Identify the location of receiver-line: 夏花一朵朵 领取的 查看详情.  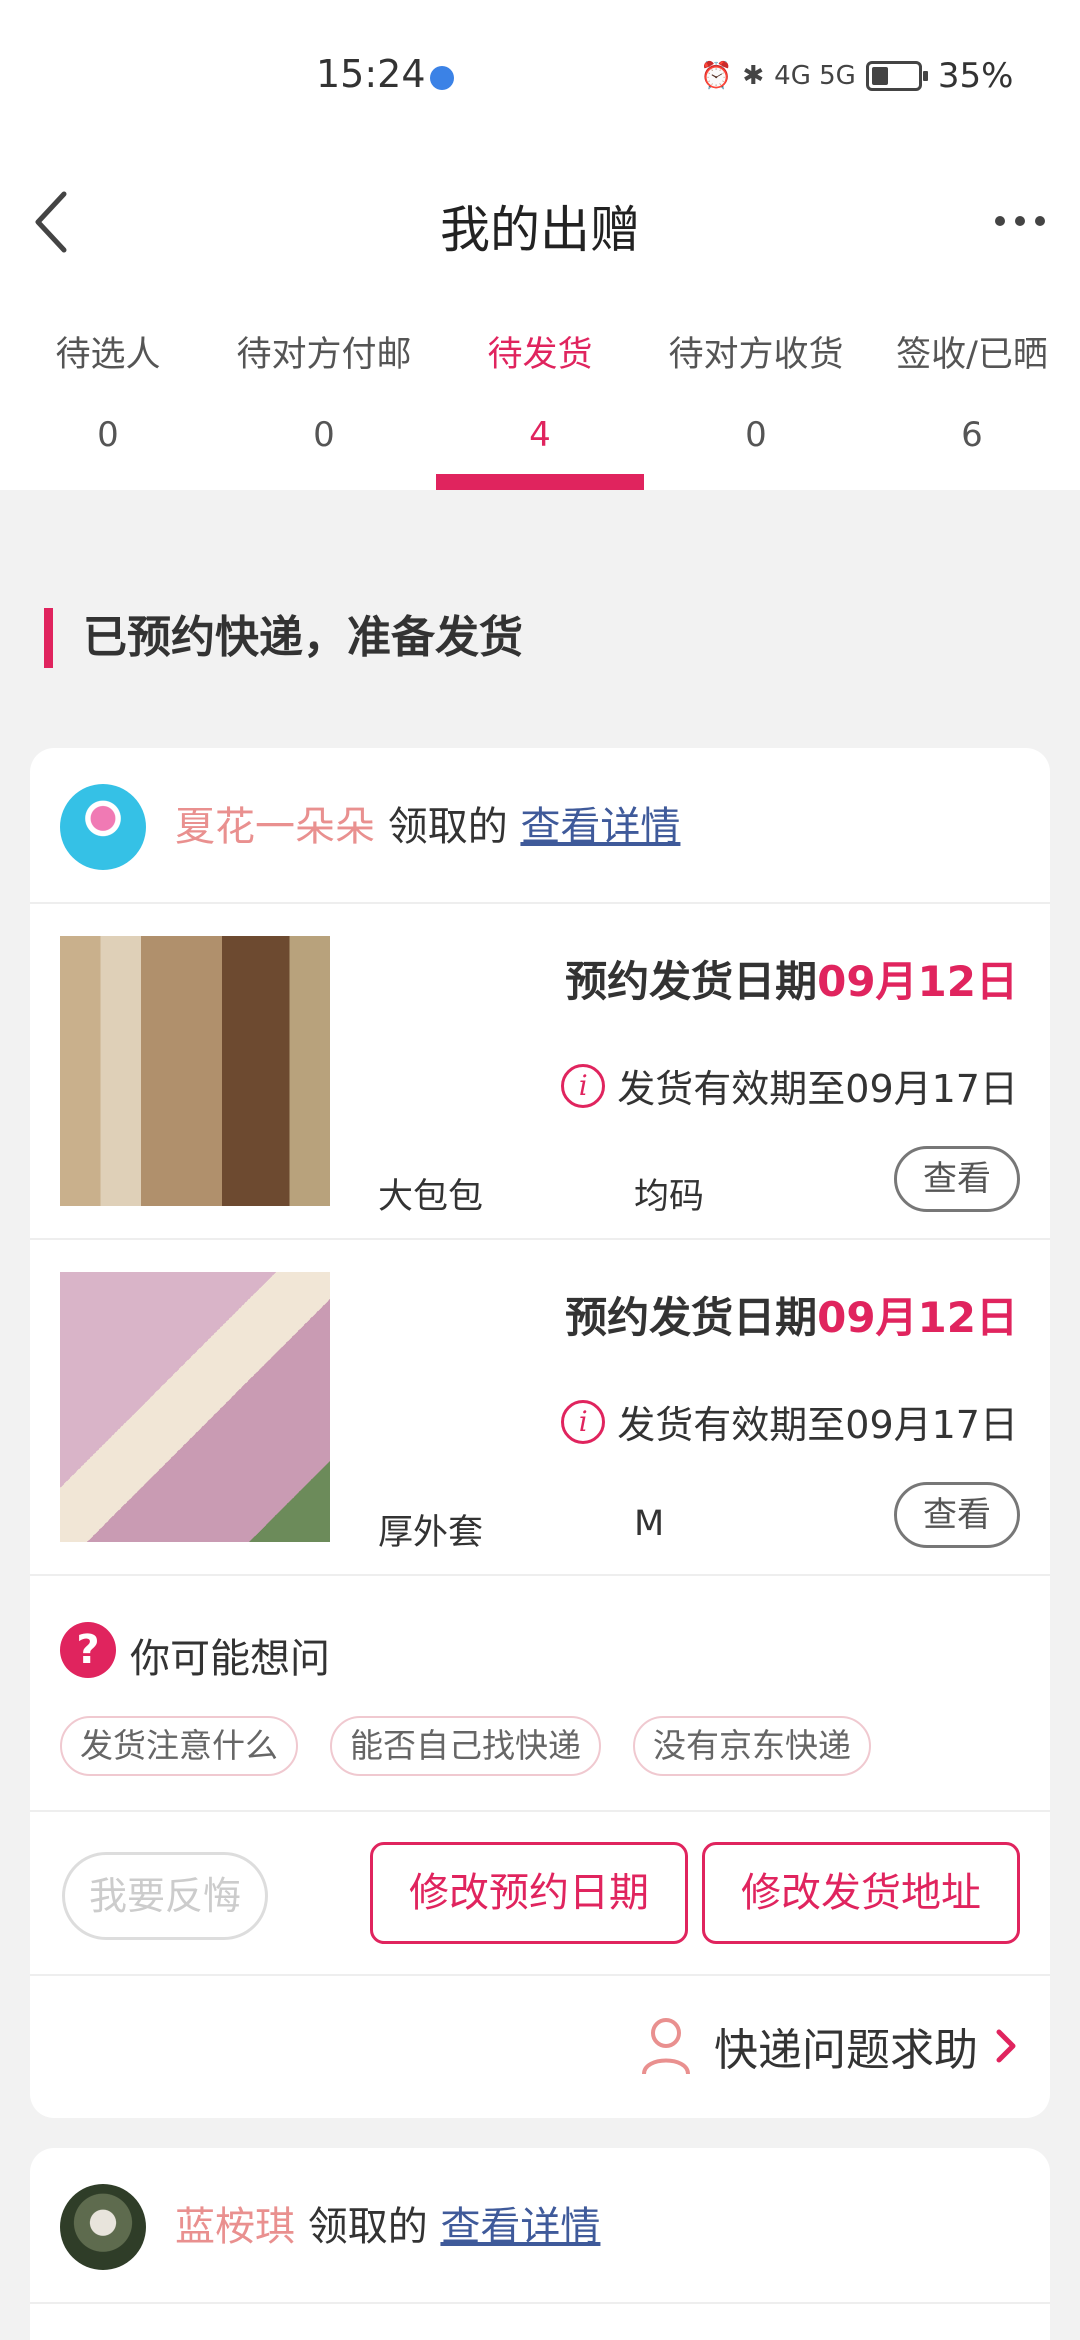
(427, 823).